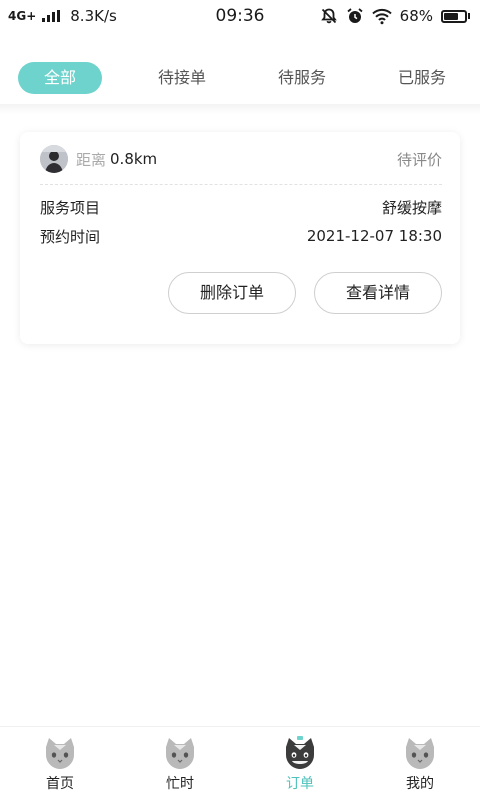 The image size is (480, 800). Describe the element at coordinates (241, 184) in the screenshot. I see `card-divider` at that location.